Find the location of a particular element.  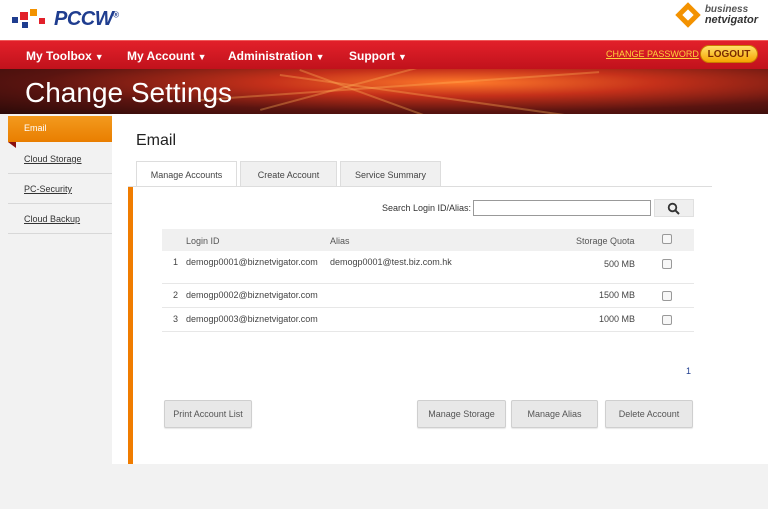

print-account-list-button: Print Account List is located at coordinates (208, 414).